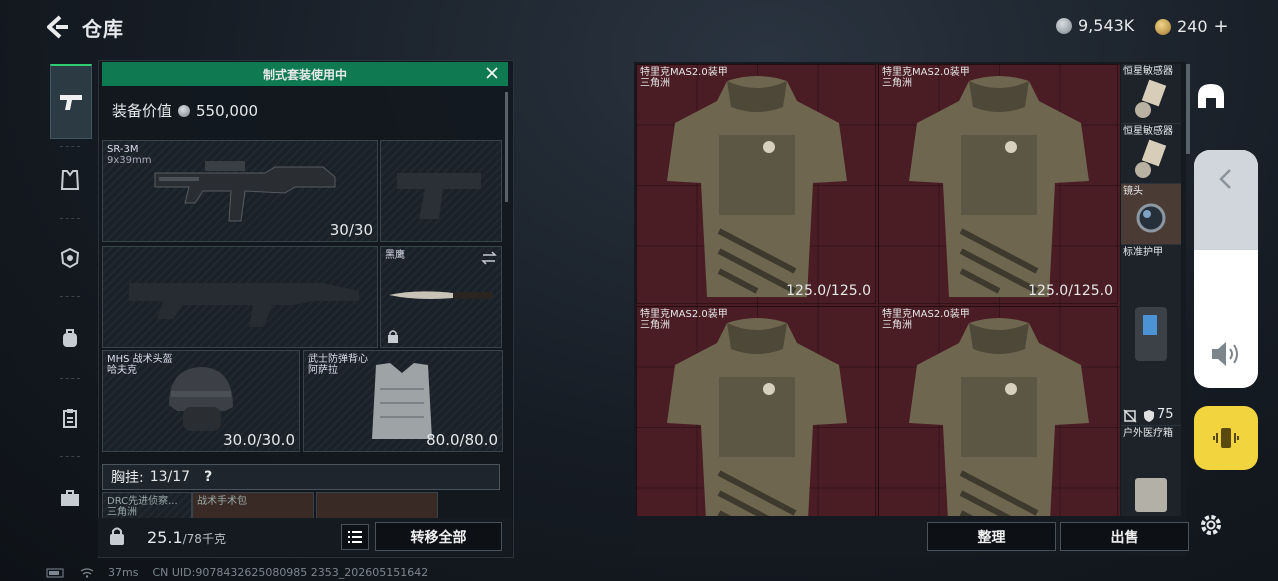  I want to click on armor-origin: 阿萨拉, so click(323, 370).